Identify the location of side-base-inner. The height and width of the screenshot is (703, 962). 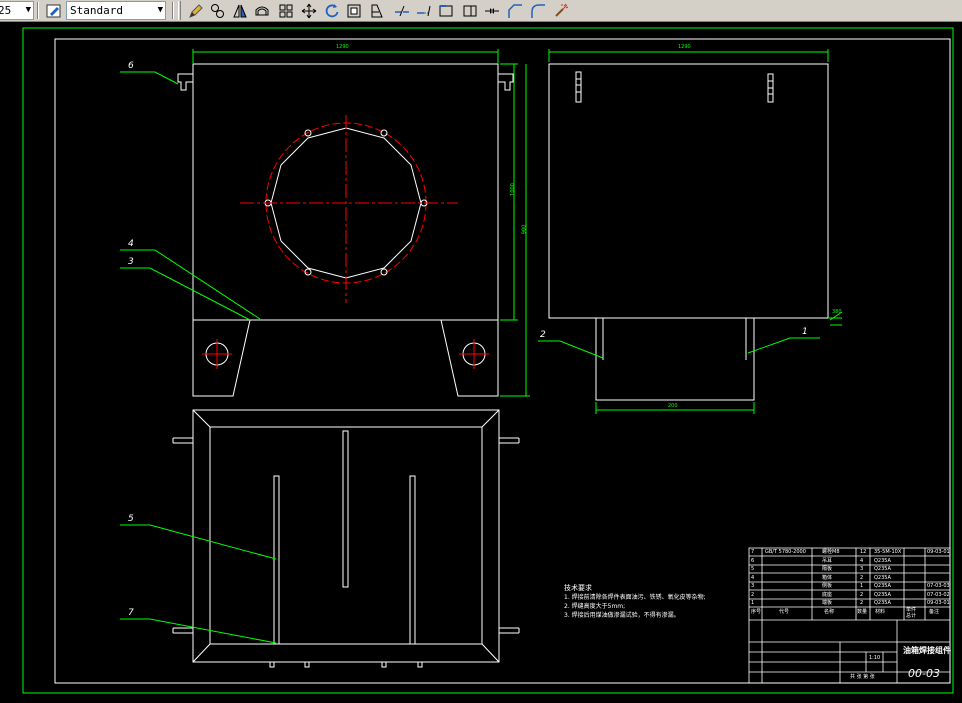
(674, 339).